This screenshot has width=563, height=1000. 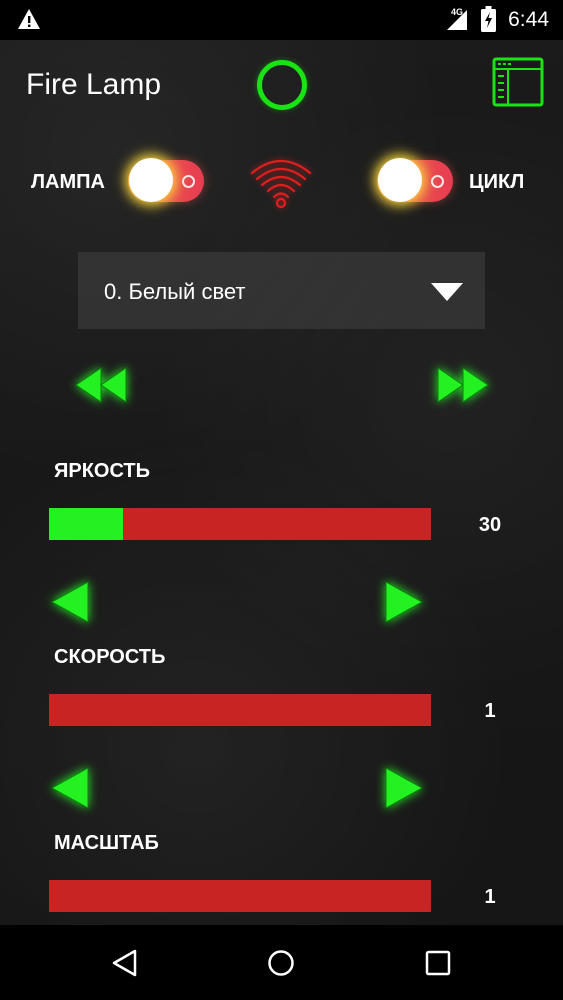 What do you see at coordinates (240, 524) in the screenshot?
I see `brightness-slider` at bounding box center [240, 524].